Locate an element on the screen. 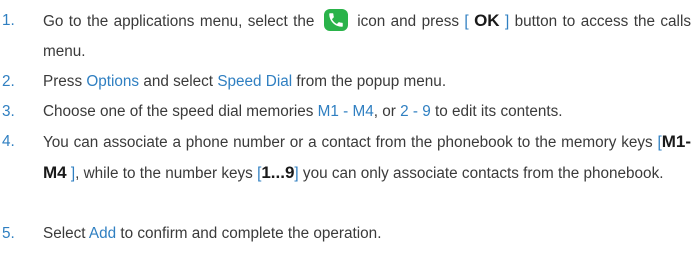  memory-key-label: M4 is located at coordinates (55, 172).